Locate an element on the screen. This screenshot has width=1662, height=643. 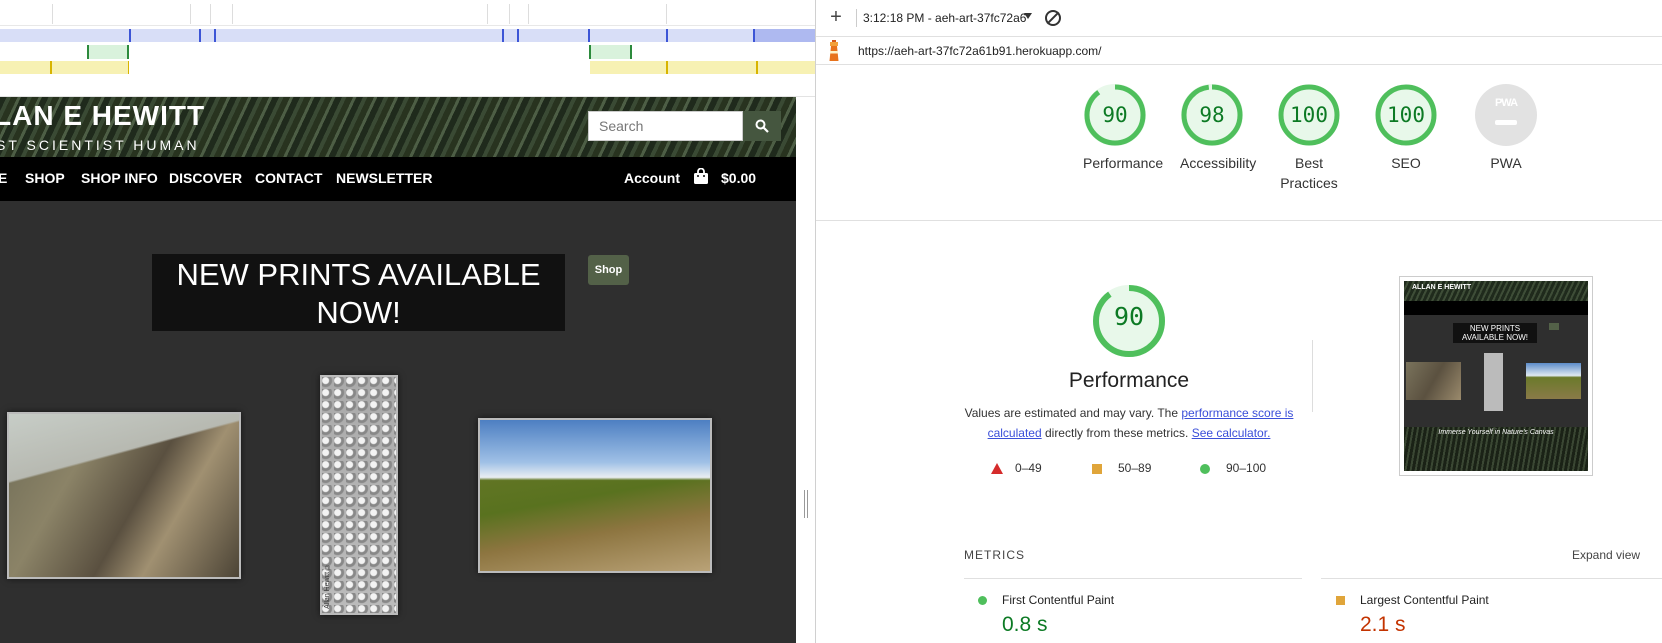
search-button is located at coordinates (762, 126).